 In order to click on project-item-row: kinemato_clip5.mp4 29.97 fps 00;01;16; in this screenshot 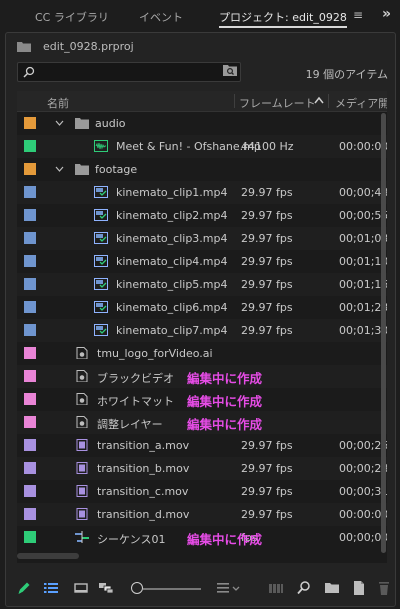, I will do `click(202, 284)`.